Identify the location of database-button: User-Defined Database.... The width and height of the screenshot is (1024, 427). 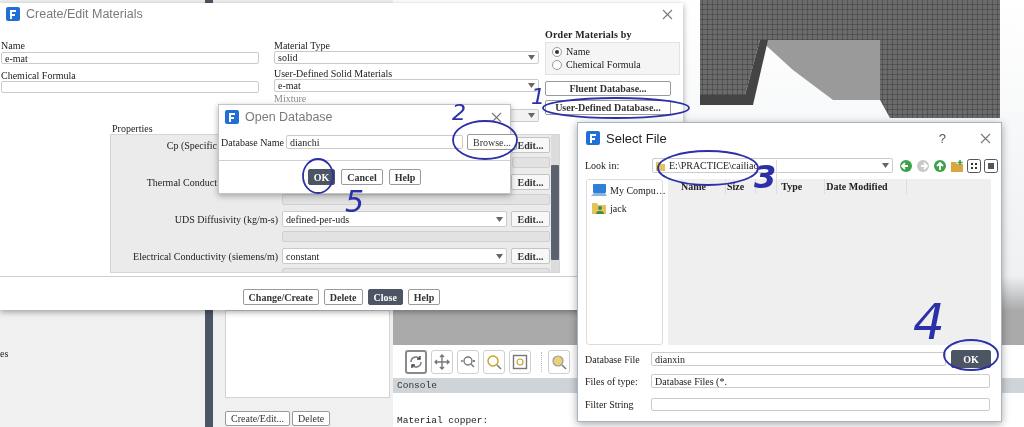
(608, 107).